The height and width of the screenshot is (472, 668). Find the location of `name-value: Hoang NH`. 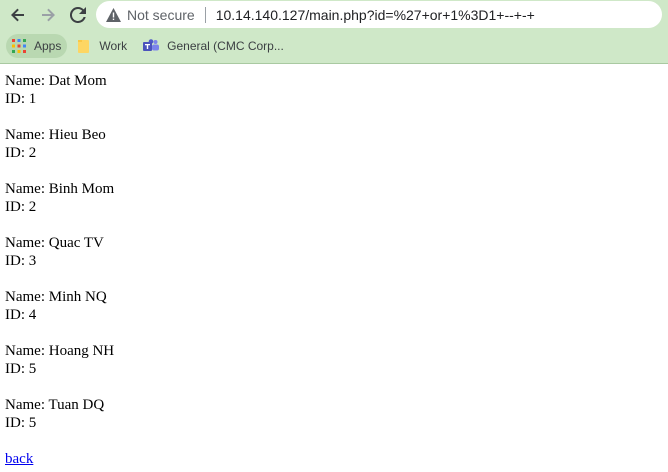

name-value: Hoang NH is located at coordinates (81, 351).